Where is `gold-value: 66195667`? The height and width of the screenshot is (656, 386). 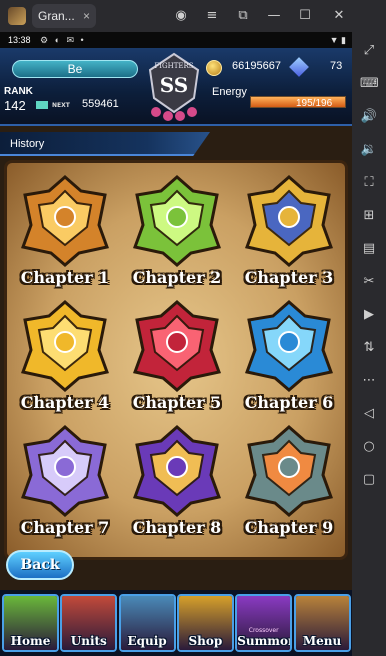
gold-value: 66195667 is located at coordinates (256, 66).